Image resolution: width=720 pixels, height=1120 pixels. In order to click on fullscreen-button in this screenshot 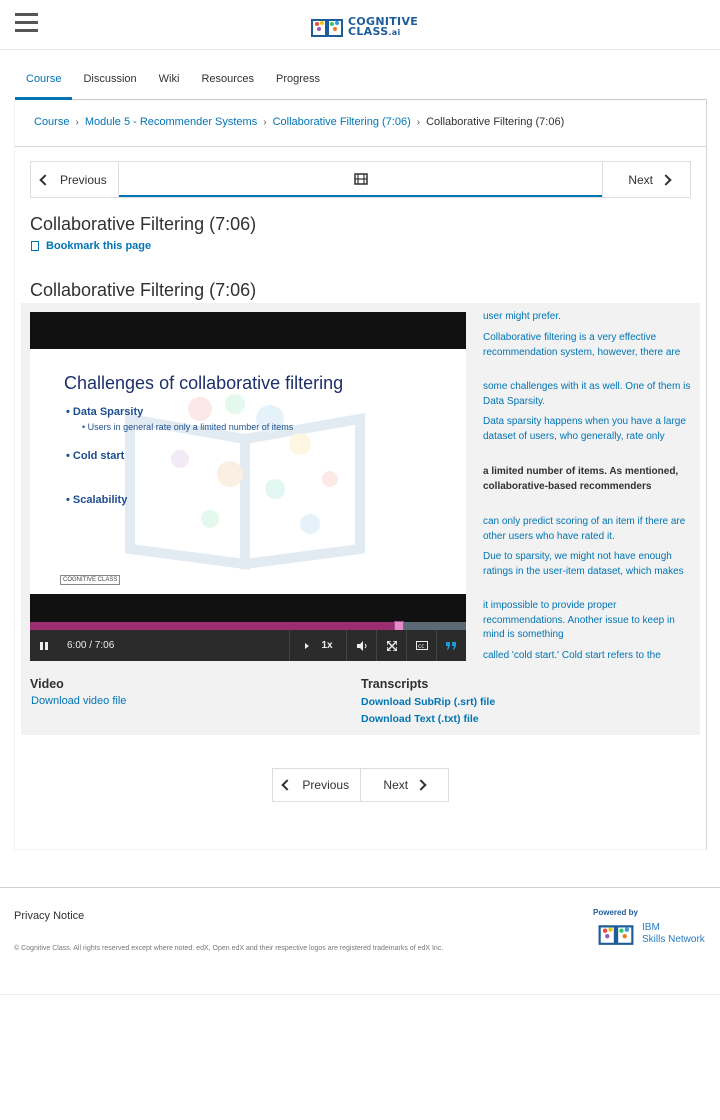, I will do `click(391, 645)`.